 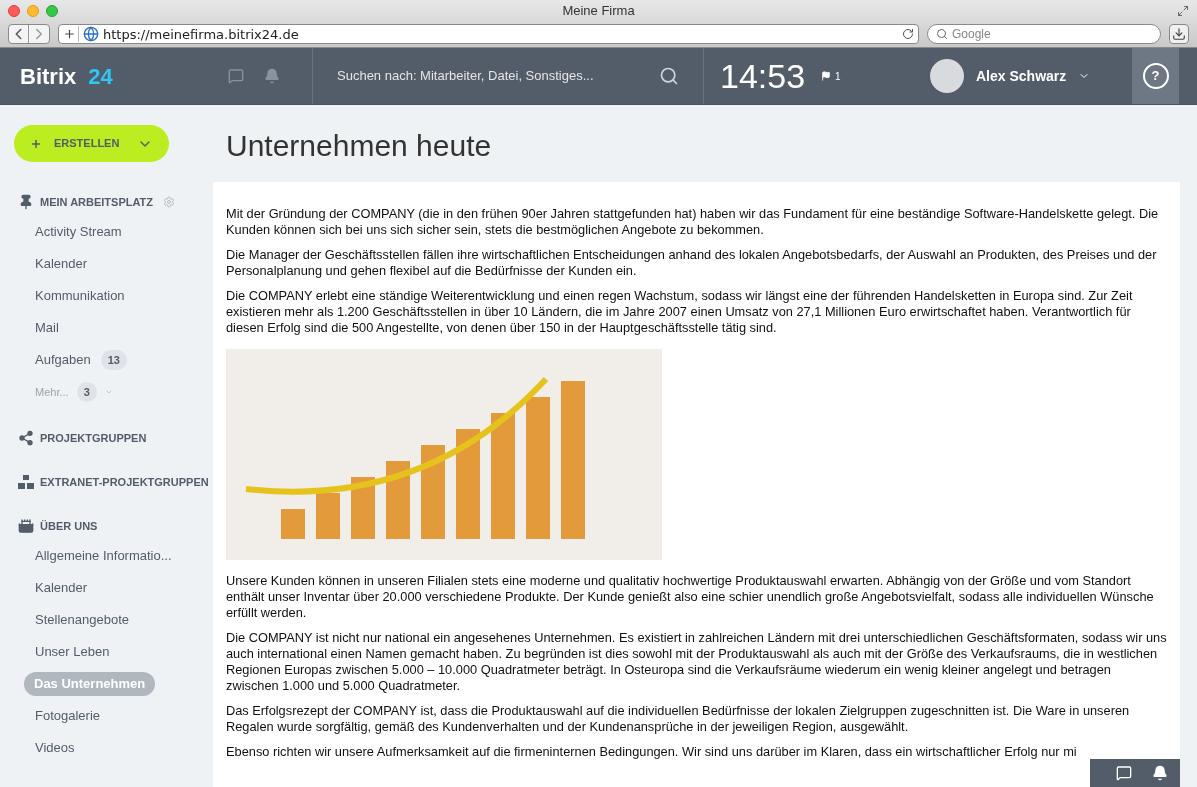 What do you see at coordinates (26, 438) in the screenshot?
I see `share-icon` at bounding box center [26, 438].